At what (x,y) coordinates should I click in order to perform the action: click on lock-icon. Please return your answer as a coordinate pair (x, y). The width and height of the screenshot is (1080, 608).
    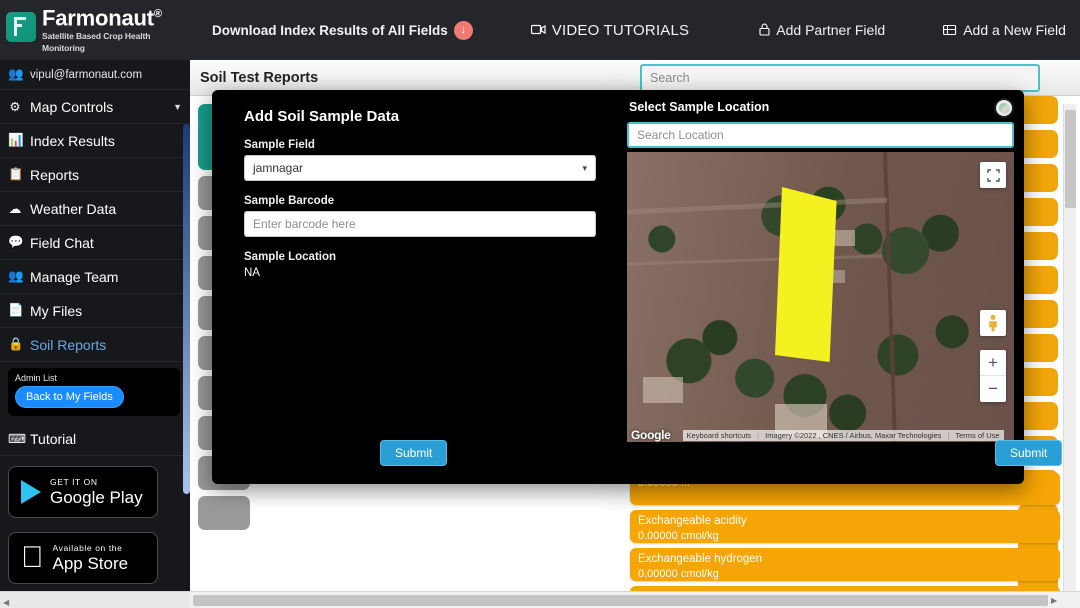
    Looking at the image, I should click on (764, 30).